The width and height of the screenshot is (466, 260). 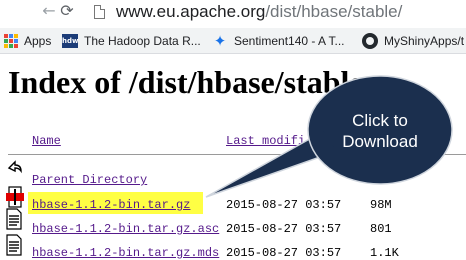 I want to click on column-header-last-modified: Last modifi, so click(x=265, y=141).